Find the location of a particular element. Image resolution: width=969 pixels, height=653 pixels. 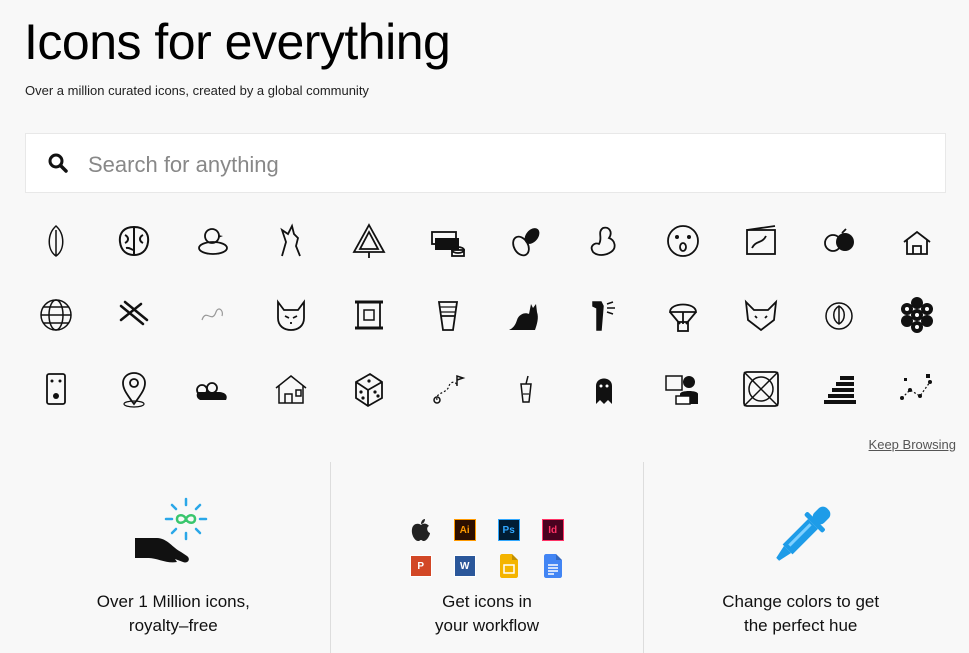

feature-title: Change colors to get the perfect hue is located at coordinates (801, 613).